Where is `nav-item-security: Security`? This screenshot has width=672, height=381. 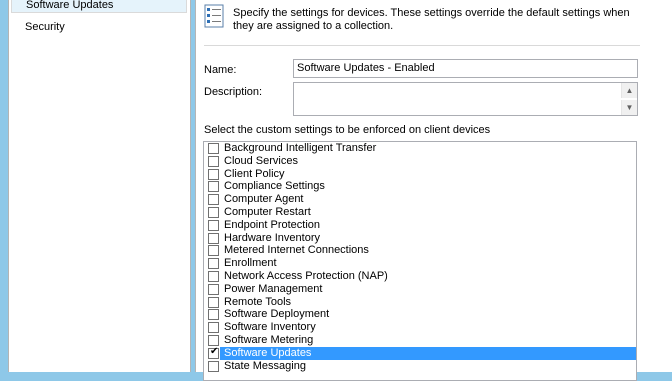
nav-item-security: Security is located at coordinates (99, 27).